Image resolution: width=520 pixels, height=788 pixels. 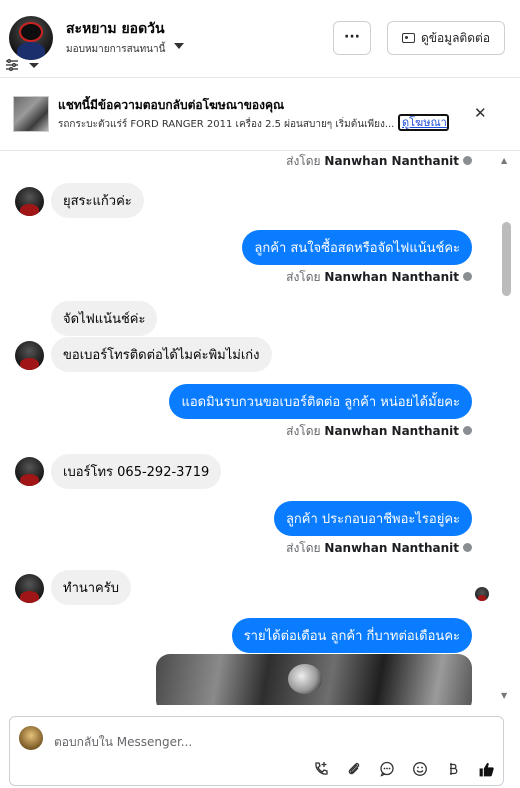 I want to click on outgoing-message: ลูกค้า สนใจซื้อสดหรือจัดไฟแน้นช์คะ, so click(x=357, y=247).